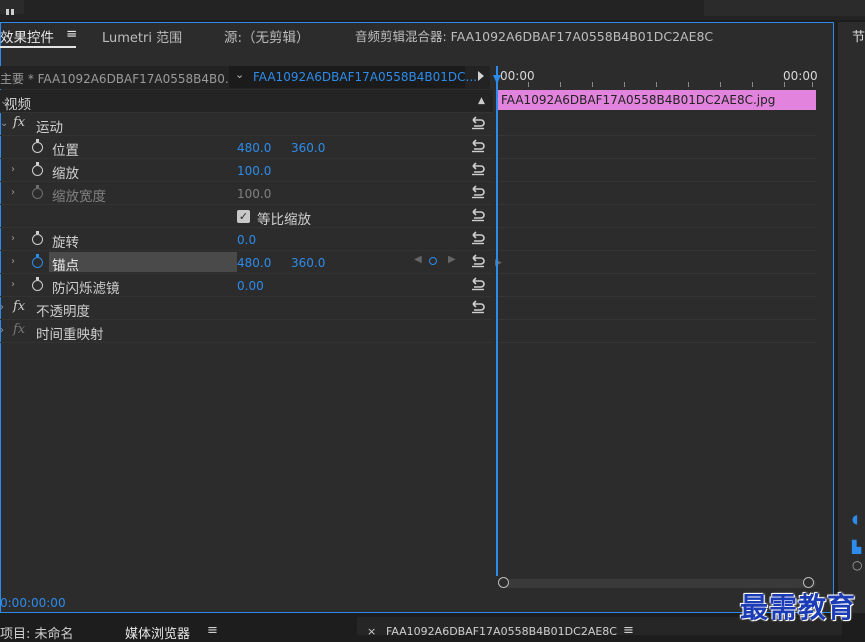  What do you see at coordinates (308, 263) in the screenshot?
I see `anchor-y-value: 360.0` at bounding box center [308, 263].